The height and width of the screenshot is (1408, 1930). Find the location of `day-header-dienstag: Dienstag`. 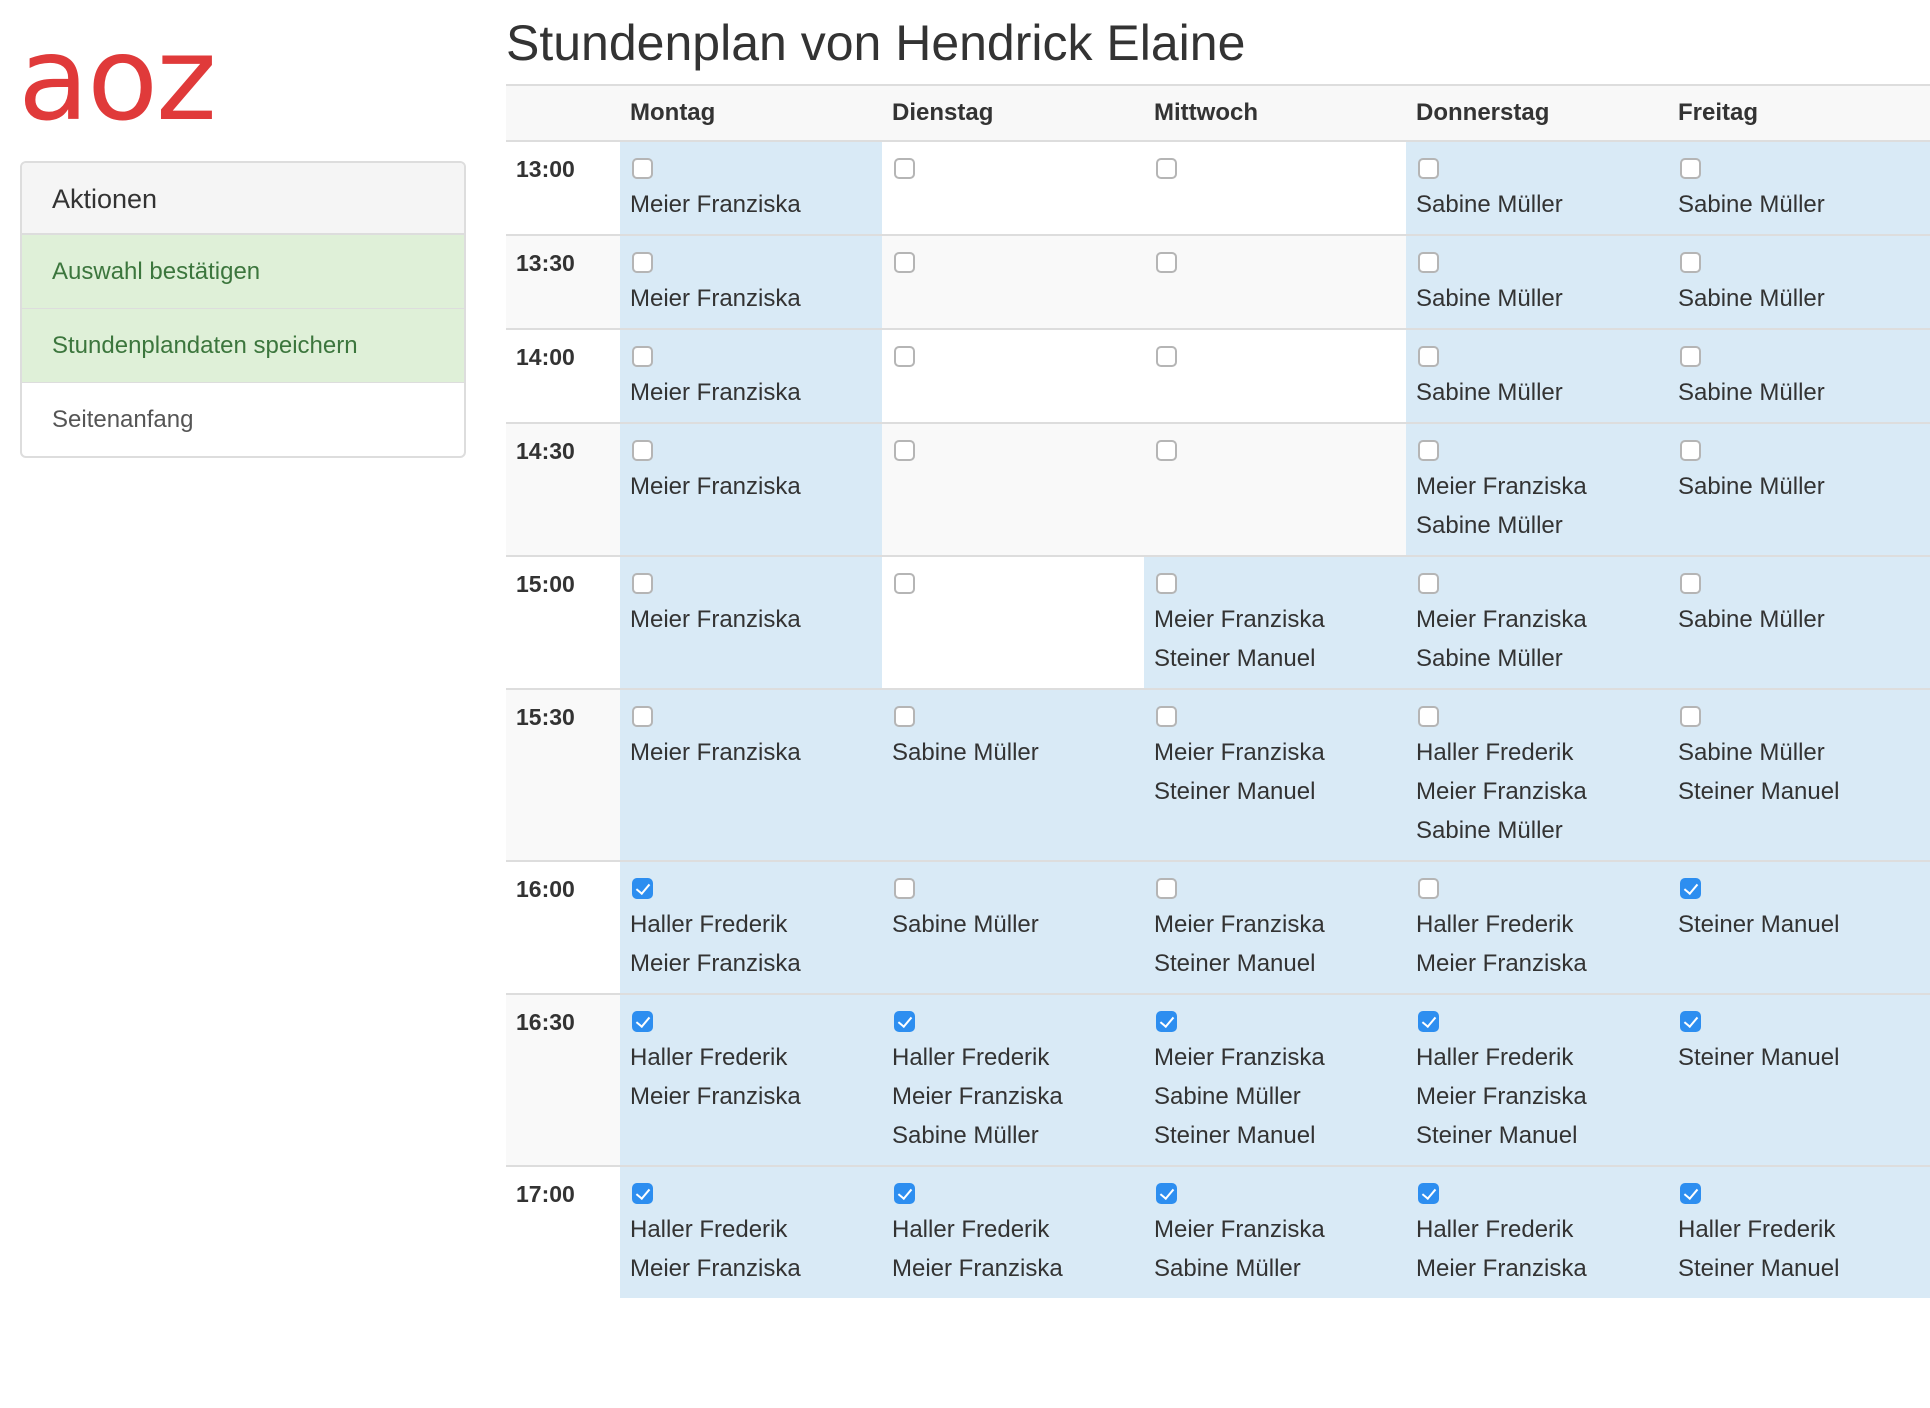

day-header-dienstag: Dienstag is located at coordinates (1013, 113).